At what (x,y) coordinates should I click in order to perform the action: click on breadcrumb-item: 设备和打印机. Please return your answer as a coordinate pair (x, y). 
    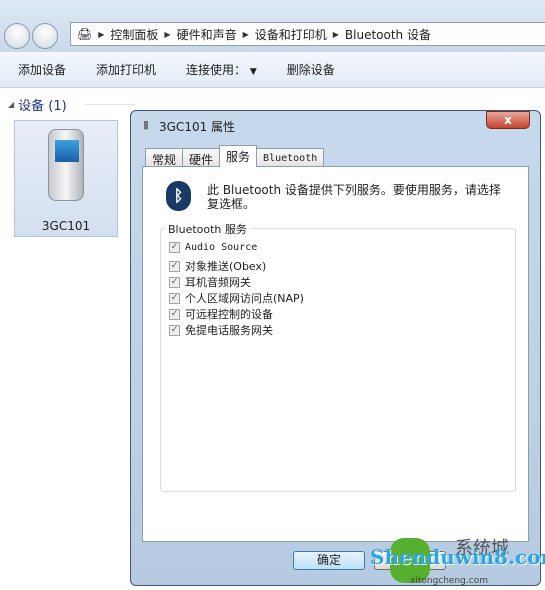
    Looking at the image, I should click on (291, 34).